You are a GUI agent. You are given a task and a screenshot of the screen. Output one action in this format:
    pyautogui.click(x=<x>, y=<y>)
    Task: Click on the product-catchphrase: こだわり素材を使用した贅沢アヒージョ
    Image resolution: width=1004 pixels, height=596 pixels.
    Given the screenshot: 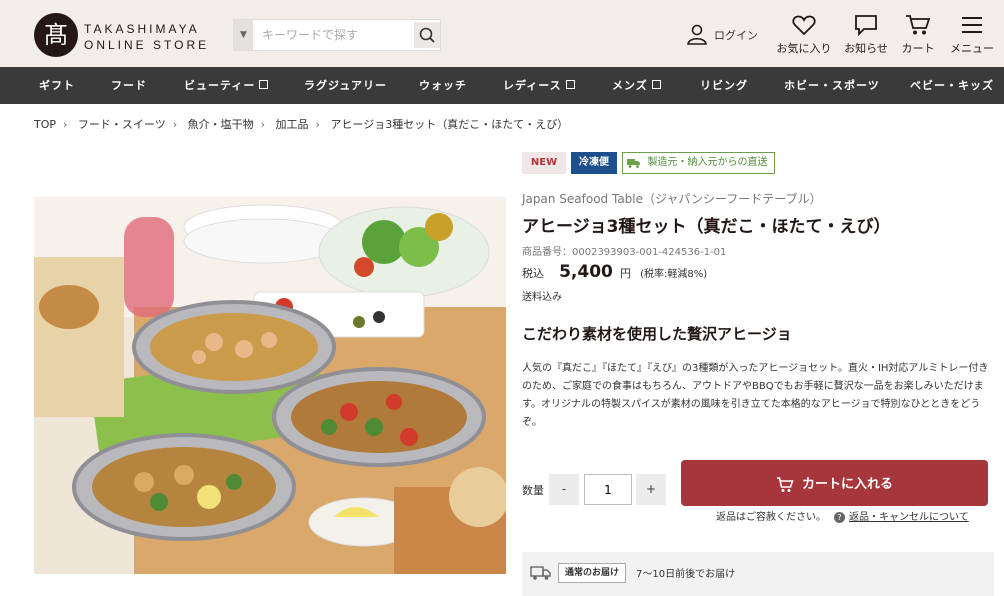 What is the action you would take?
    pyautogui.click(x=657, y=334)
    